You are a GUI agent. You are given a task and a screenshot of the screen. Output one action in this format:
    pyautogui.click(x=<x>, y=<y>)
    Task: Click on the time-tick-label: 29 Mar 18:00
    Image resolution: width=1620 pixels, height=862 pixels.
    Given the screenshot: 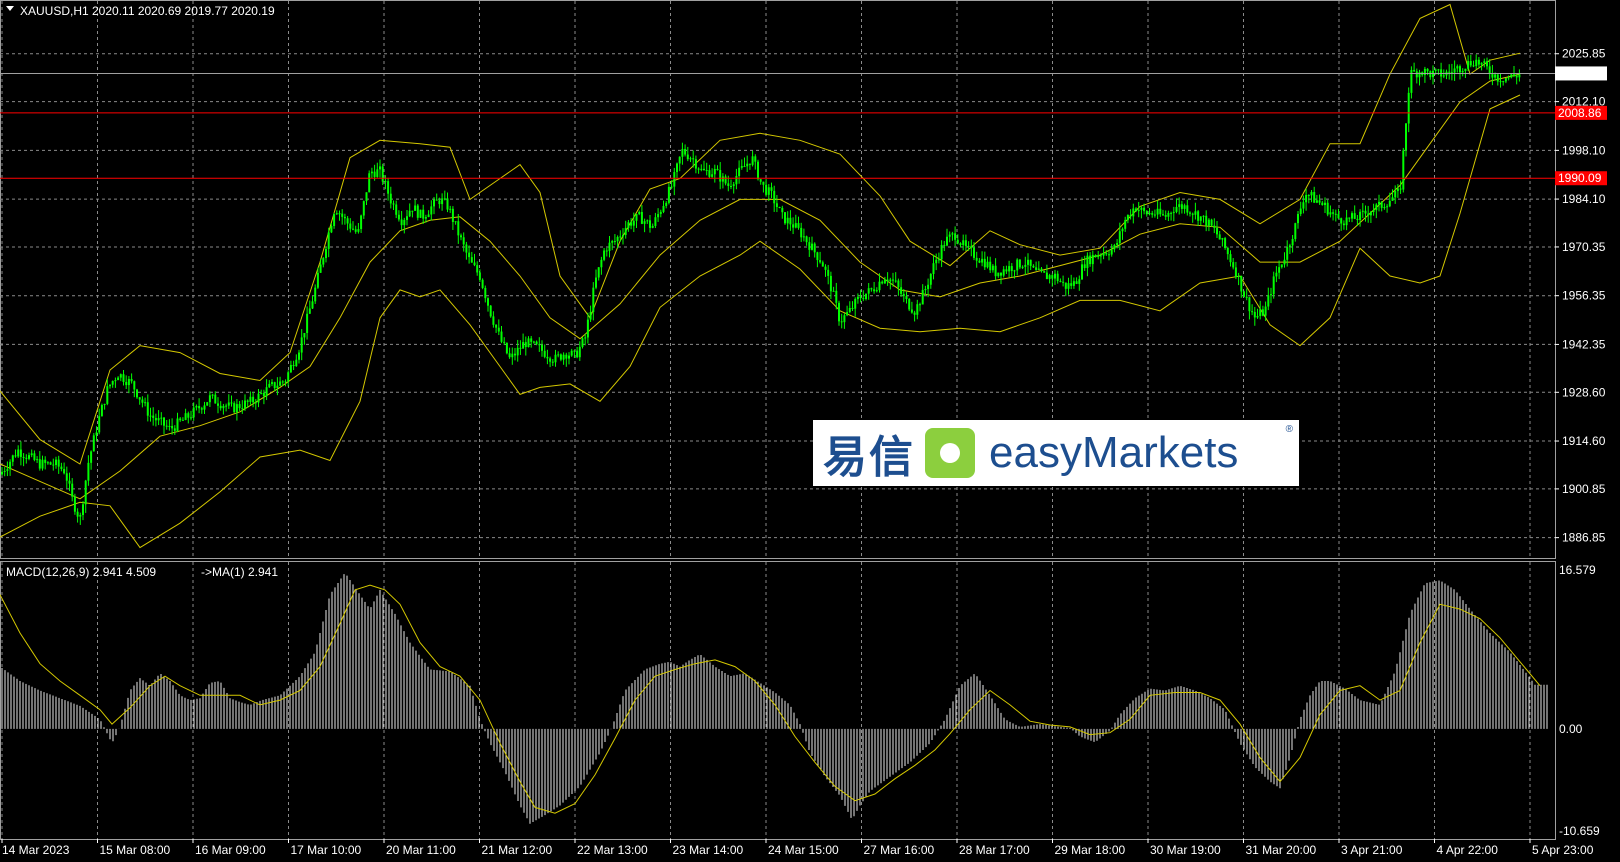 What is the action you would take?
    pyautogui.click(x=1090, y=850)
    